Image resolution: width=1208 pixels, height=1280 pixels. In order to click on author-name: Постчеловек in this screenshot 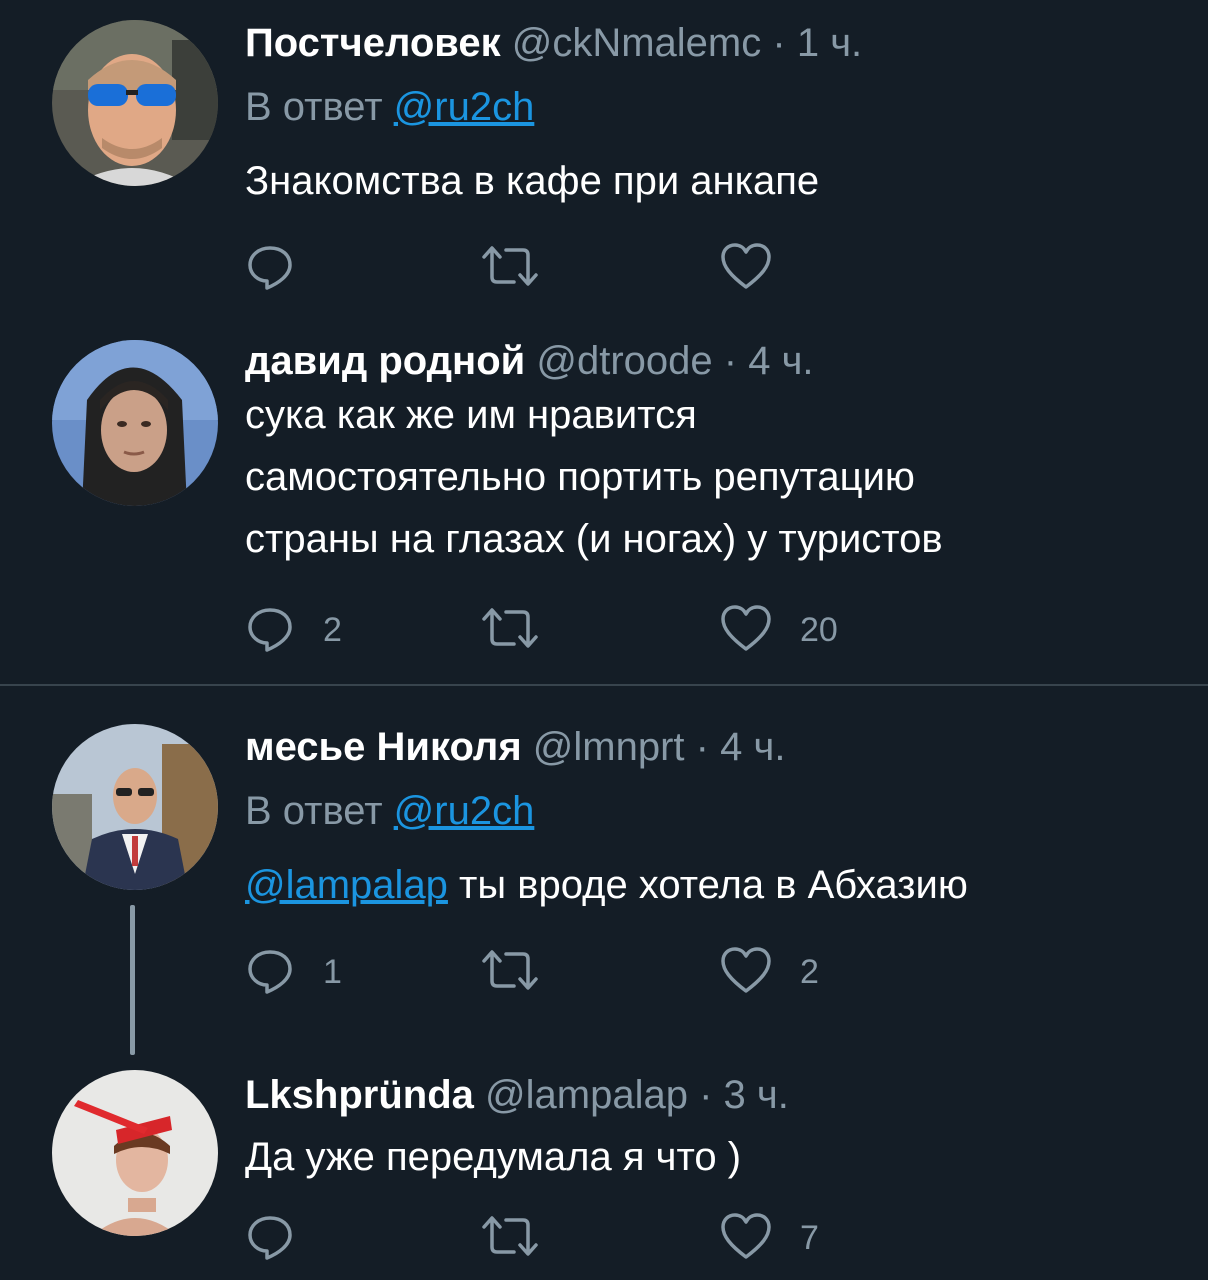, I will do `click(373, 43)`.